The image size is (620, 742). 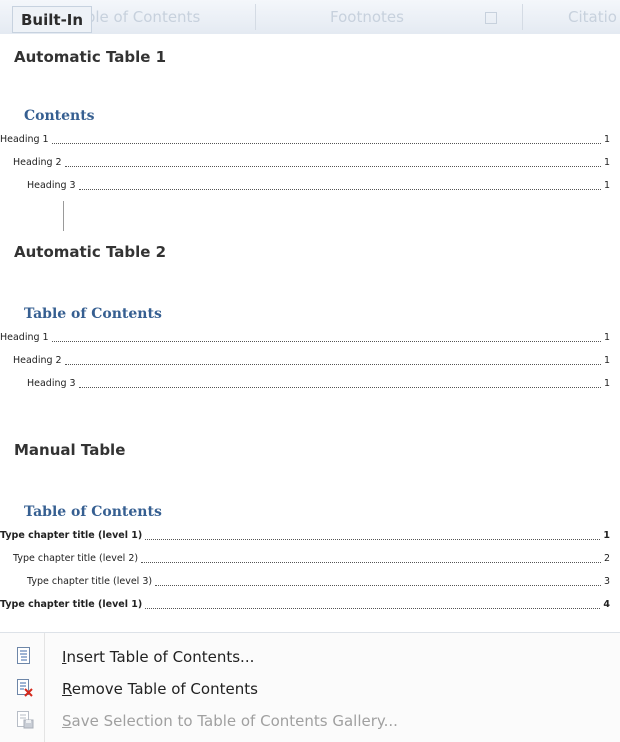 I want to click on remove-hotkey: R, so click(x=67, y=689).